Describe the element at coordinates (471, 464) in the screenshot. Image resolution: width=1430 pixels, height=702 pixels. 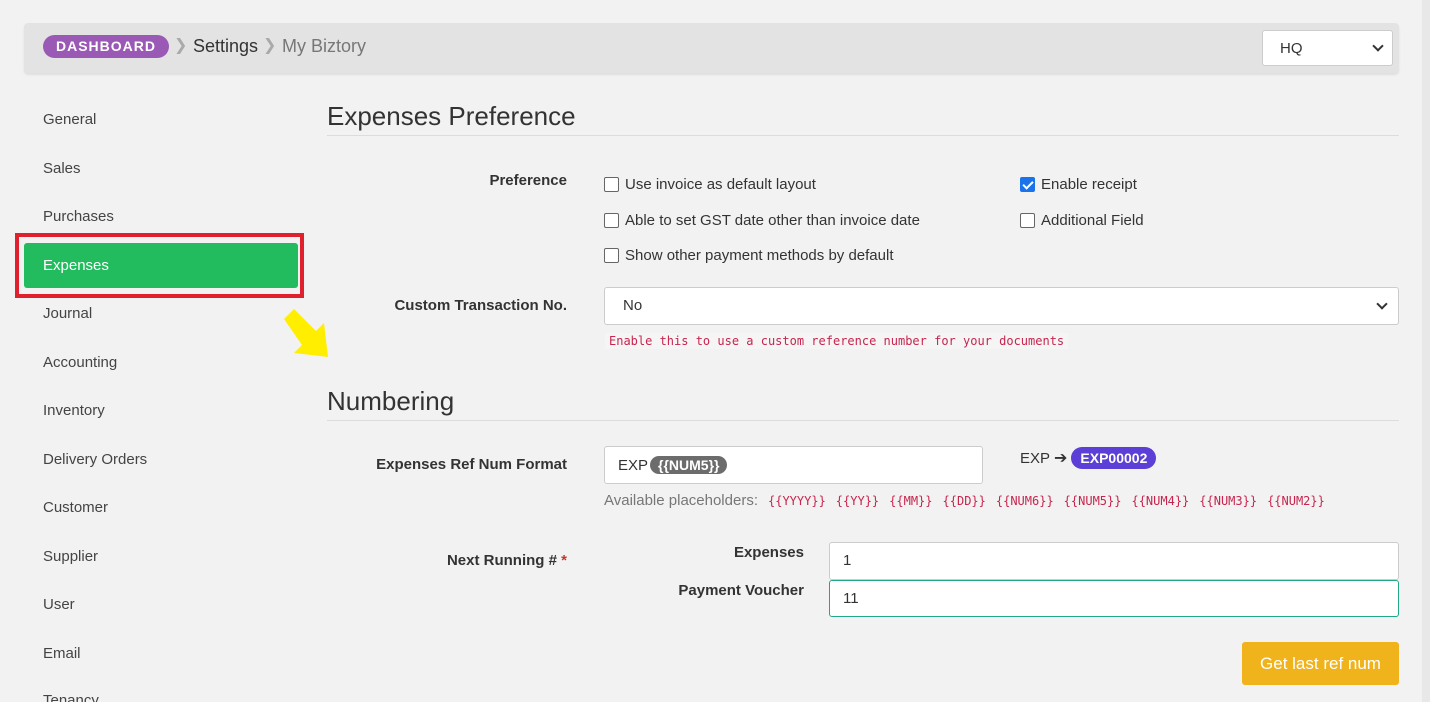
I see `ref-format-label: Expenses Ref Num Format` at that location.